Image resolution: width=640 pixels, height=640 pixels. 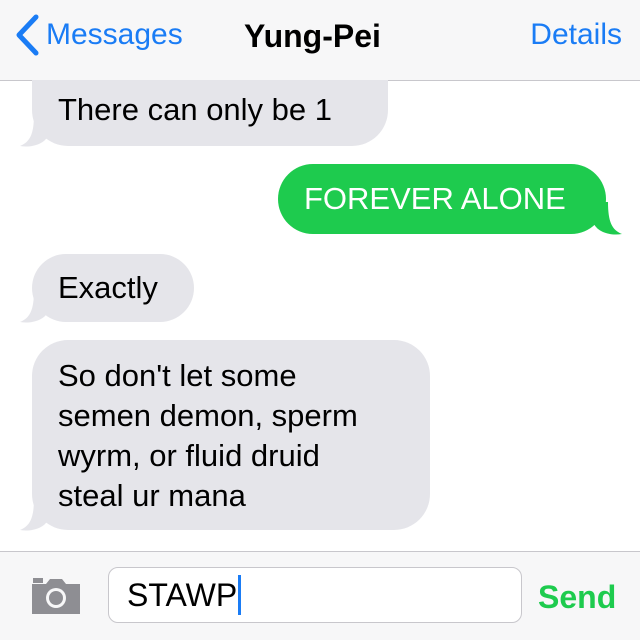 I want to click on camera-icon, so click(x=56, y=596).